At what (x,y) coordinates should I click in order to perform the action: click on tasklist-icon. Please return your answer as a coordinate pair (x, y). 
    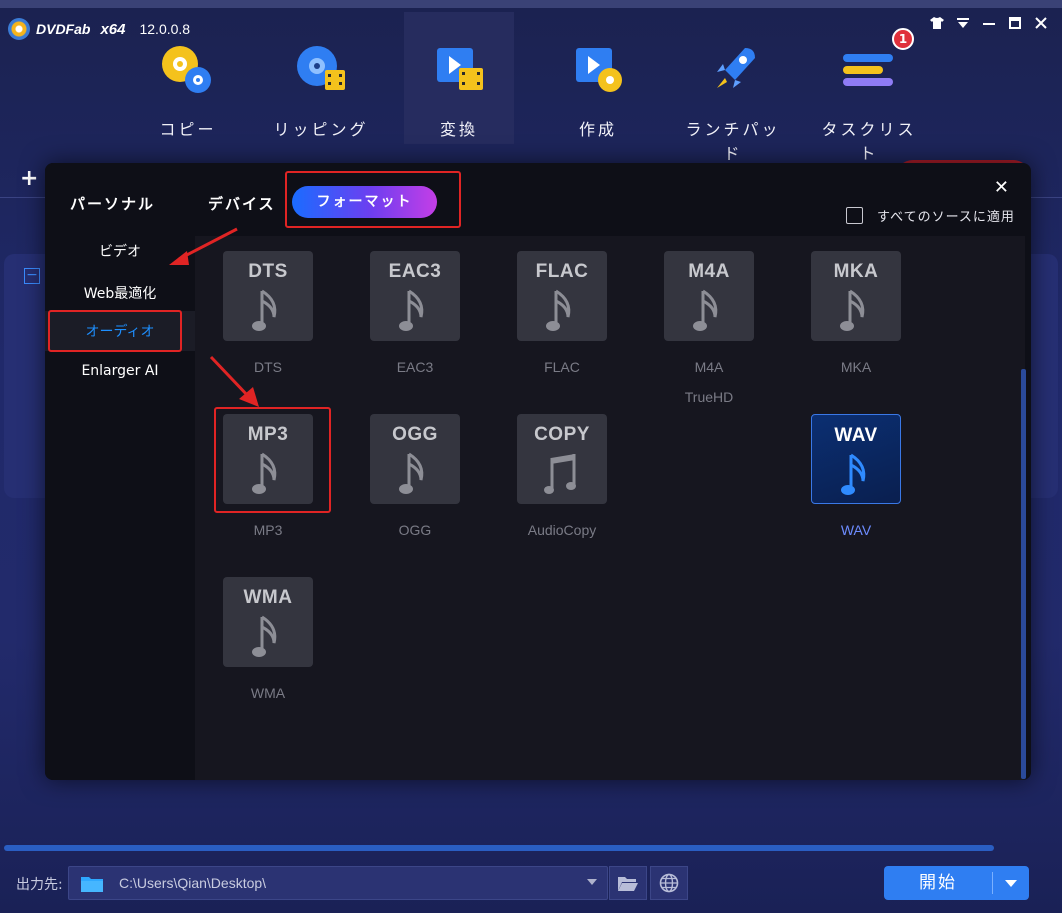
    Looking at the image, I should click on (868, 70).